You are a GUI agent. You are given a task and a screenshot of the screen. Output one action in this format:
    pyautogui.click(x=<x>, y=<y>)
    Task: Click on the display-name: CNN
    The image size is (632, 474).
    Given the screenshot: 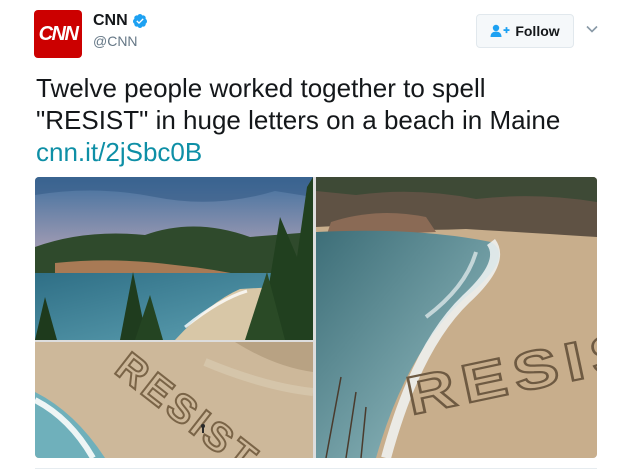 What is the action you would take?
    pyautogui.click(x=110, y=21)
    